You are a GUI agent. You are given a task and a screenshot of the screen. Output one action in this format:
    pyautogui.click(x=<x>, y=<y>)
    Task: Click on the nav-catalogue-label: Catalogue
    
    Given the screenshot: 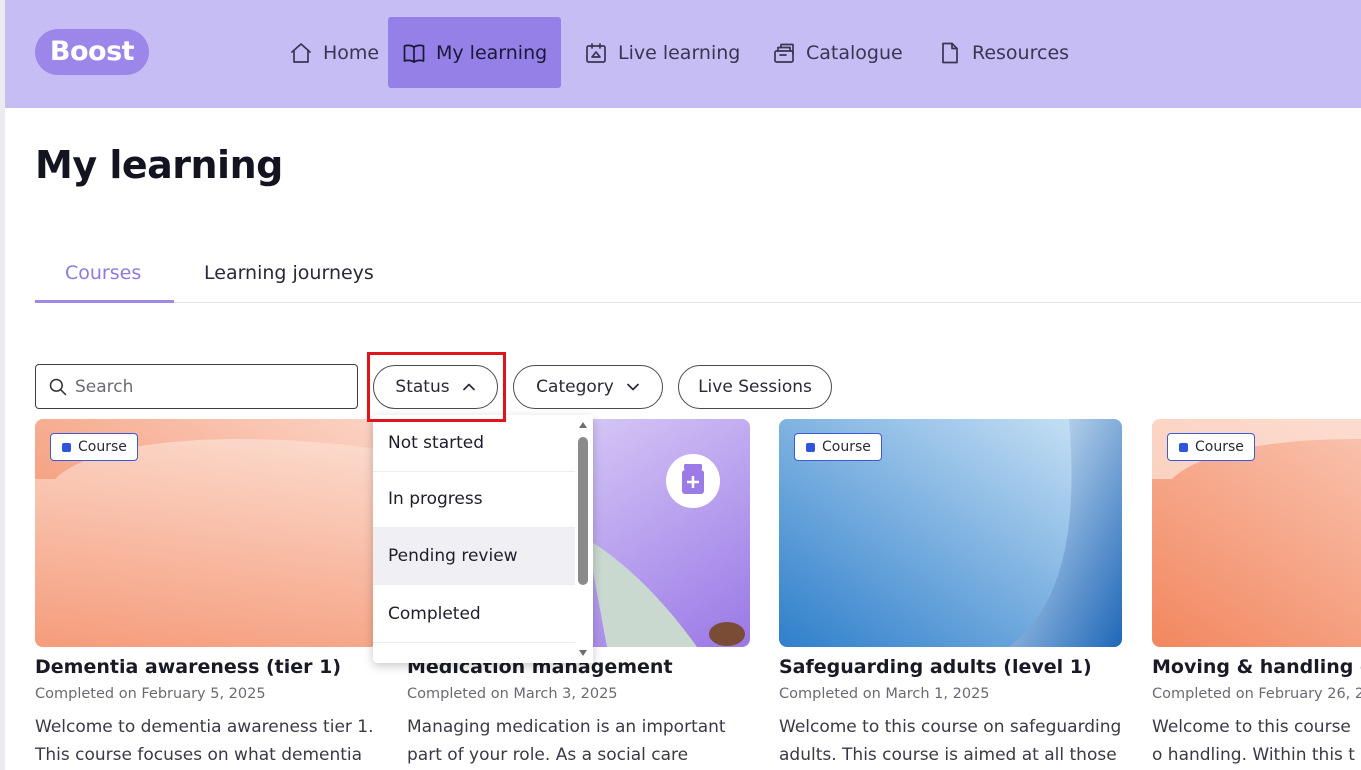 What is the action you would take?
    pyautogui.click(x=854, y=52)
    